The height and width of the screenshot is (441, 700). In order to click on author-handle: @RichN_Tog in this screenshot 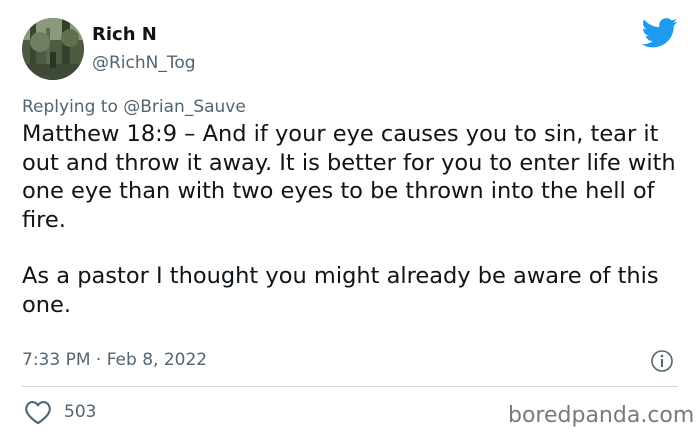, I will do `click(144, 63)`.